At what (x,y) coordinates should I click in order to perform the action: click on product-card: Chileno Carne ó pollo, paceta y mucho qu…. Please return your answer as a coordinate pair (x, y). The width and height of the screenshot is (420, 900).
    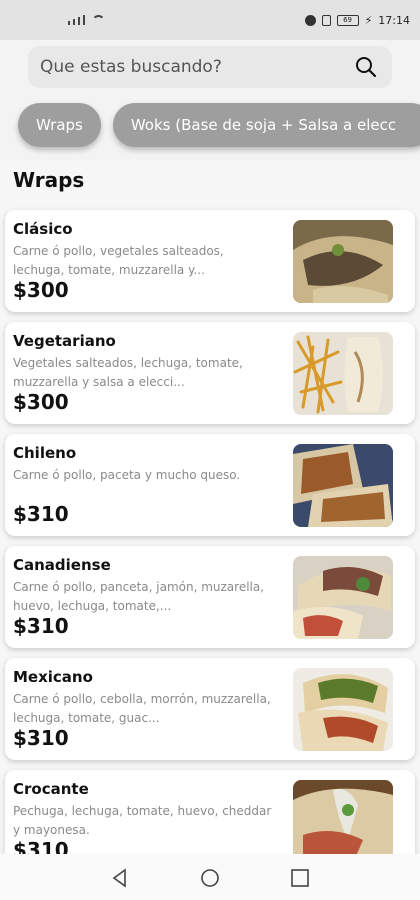
    Looking at the image, I should click on (210, 485).